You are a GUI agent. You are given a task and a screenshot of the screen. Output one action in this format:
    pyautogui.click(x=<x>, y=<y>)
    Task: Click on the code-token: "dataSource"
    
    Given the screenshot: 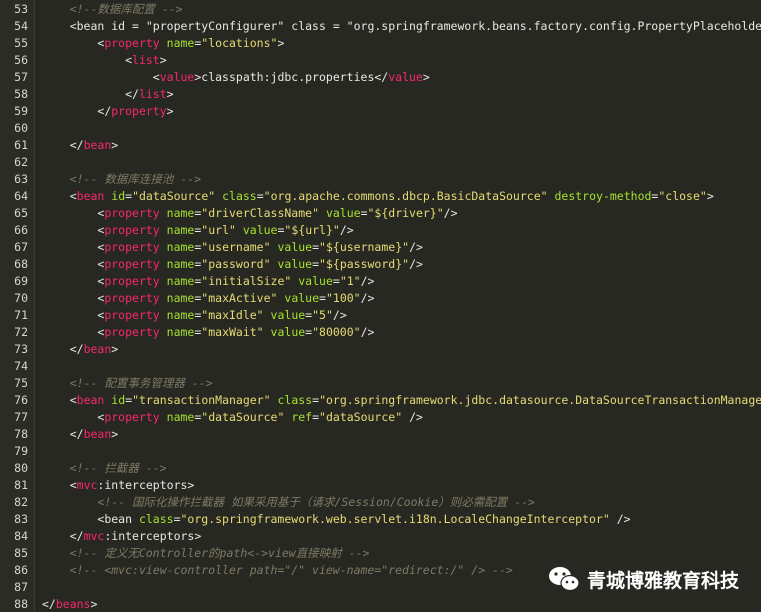 What is the action you would take?
    pyautogui.click(x=243, y=417)
    